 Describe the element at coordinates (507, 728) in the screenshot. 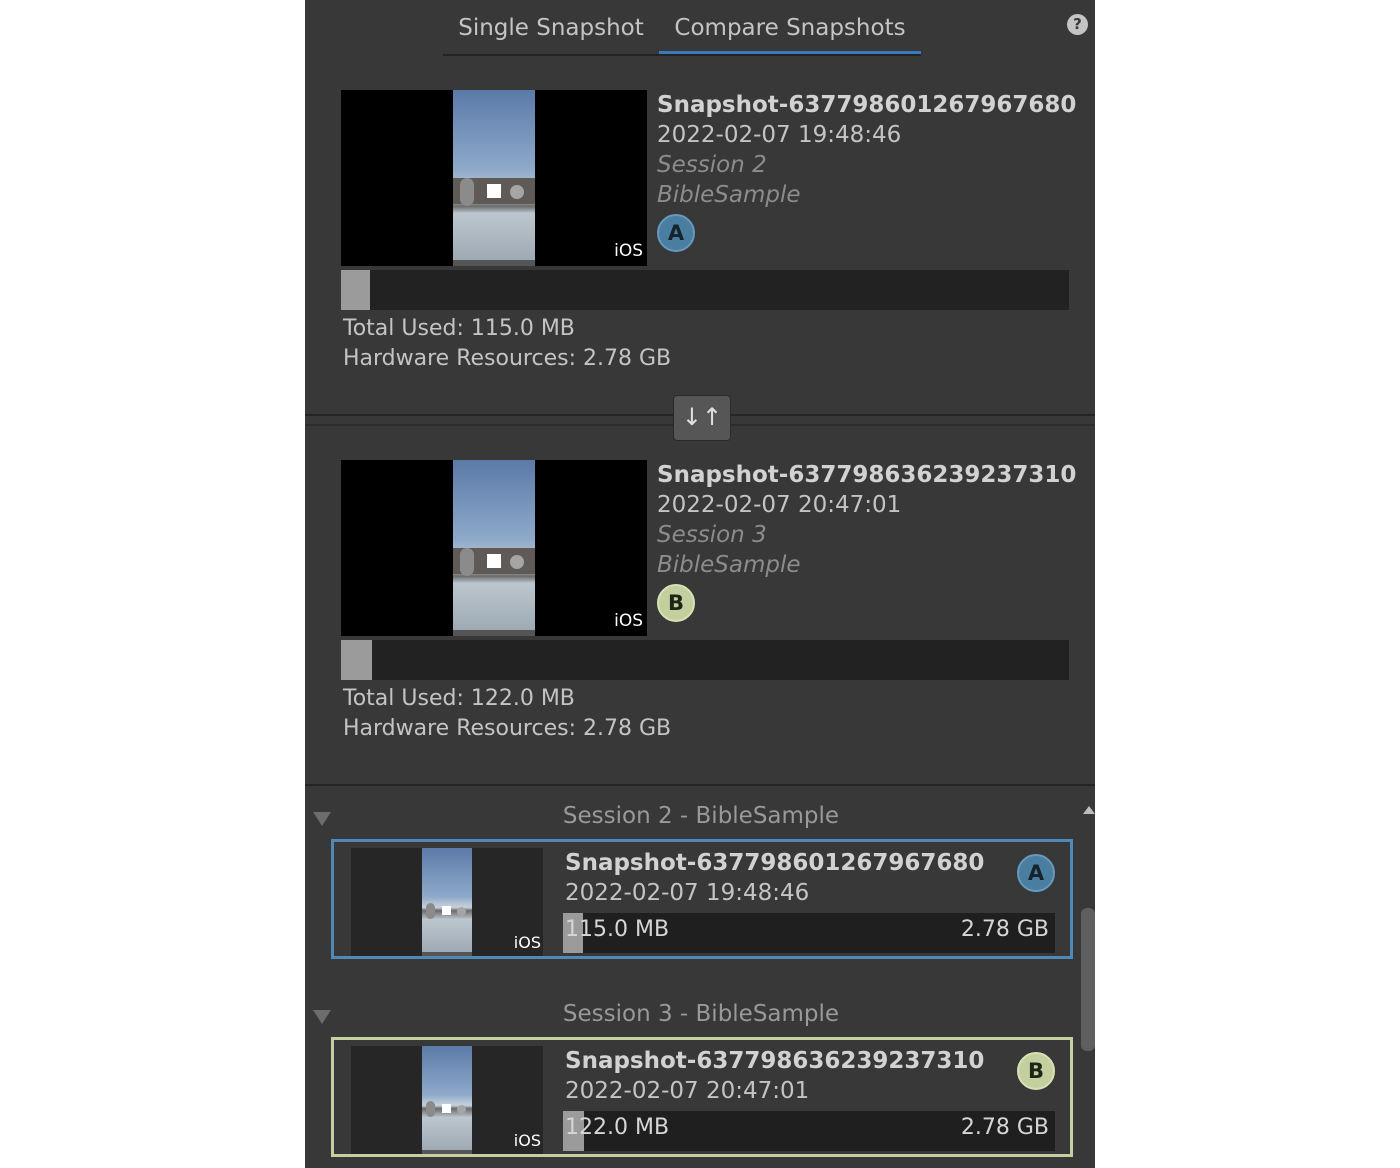

I see `snapshot-b-hardware: Hardware Resources: 2.78 GB` at that location.